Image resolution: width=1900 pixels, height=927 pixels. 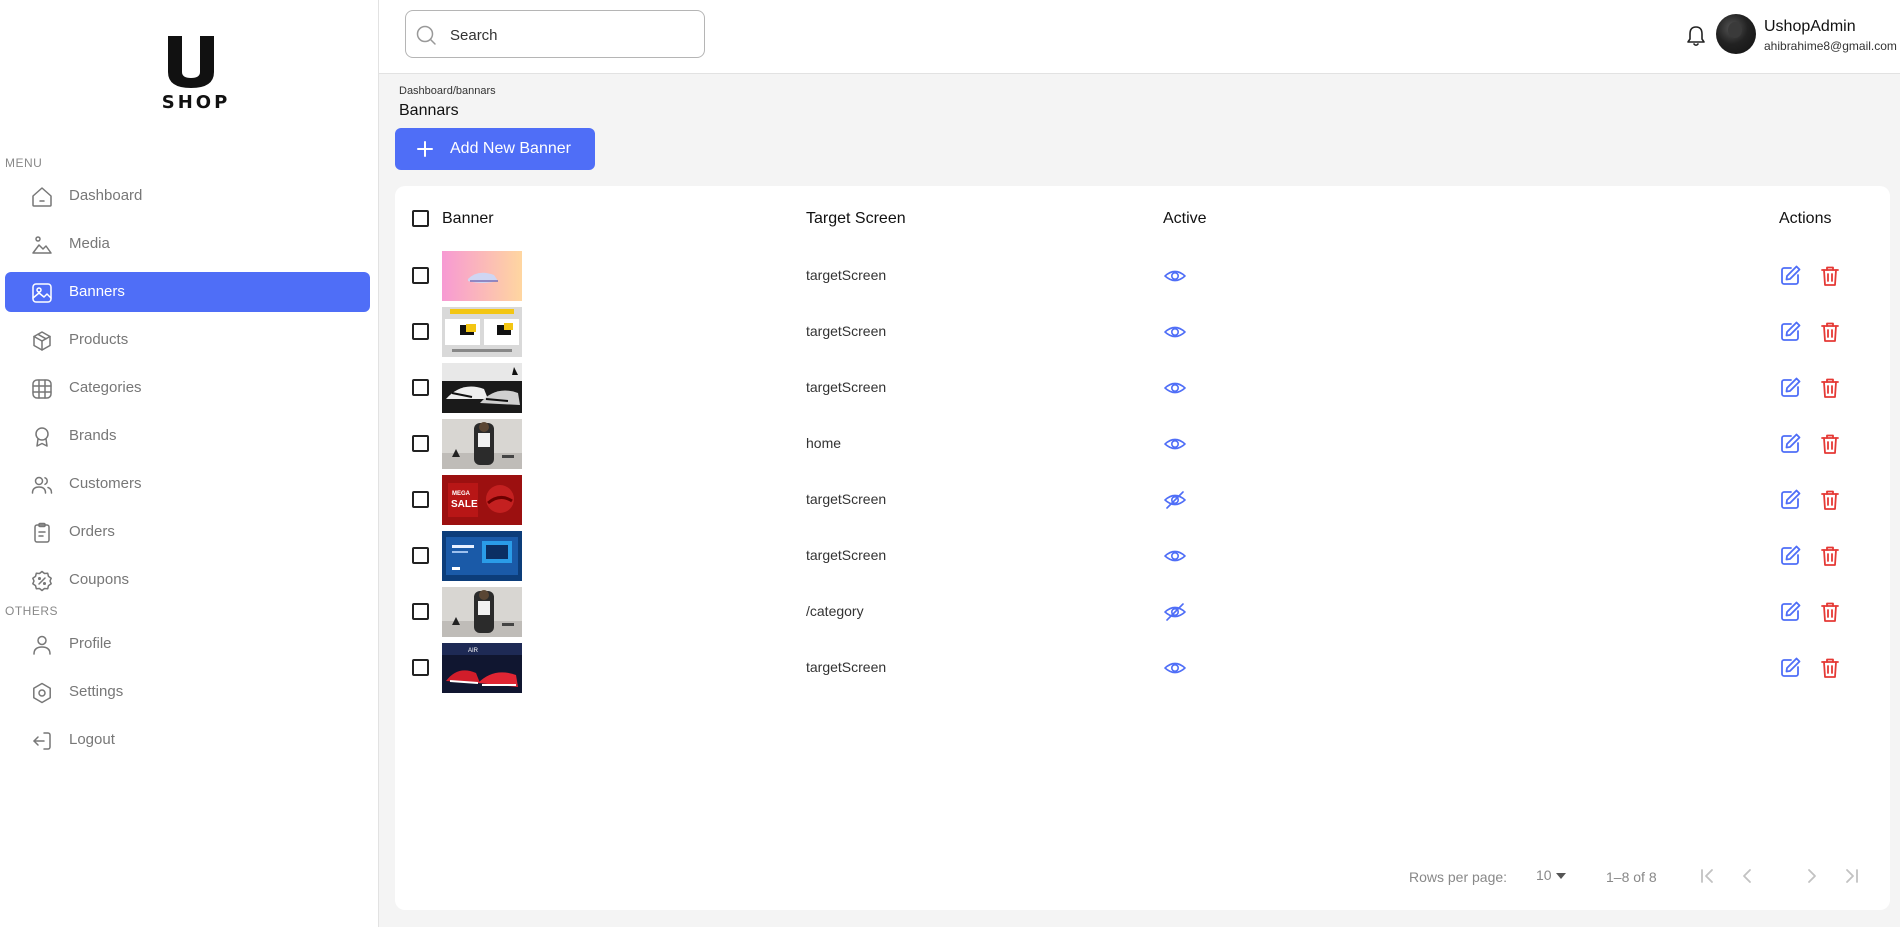 I want to click on first-page-icon, so click(x=1707, y=876).